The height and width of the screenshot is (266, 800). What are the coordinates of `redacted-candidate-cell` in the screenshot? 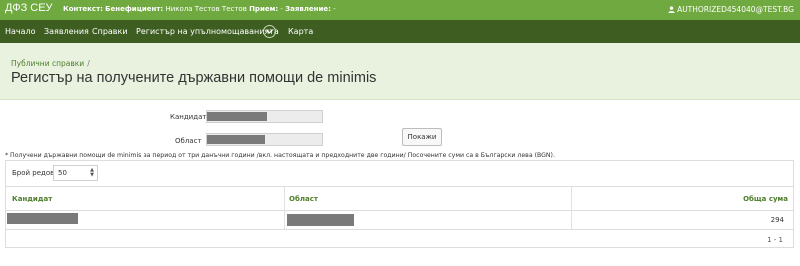 It's located at (42, 218).